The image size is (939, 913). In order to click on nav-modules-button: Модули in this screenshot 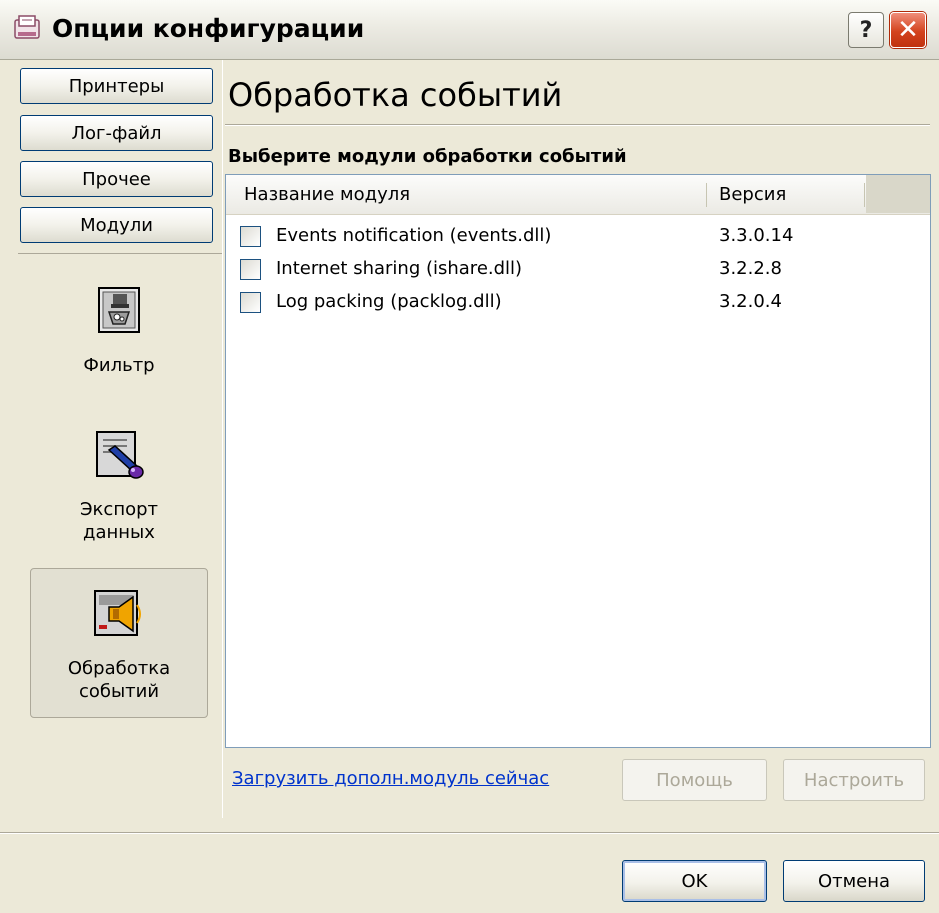, I will do `click(116, 225)`.